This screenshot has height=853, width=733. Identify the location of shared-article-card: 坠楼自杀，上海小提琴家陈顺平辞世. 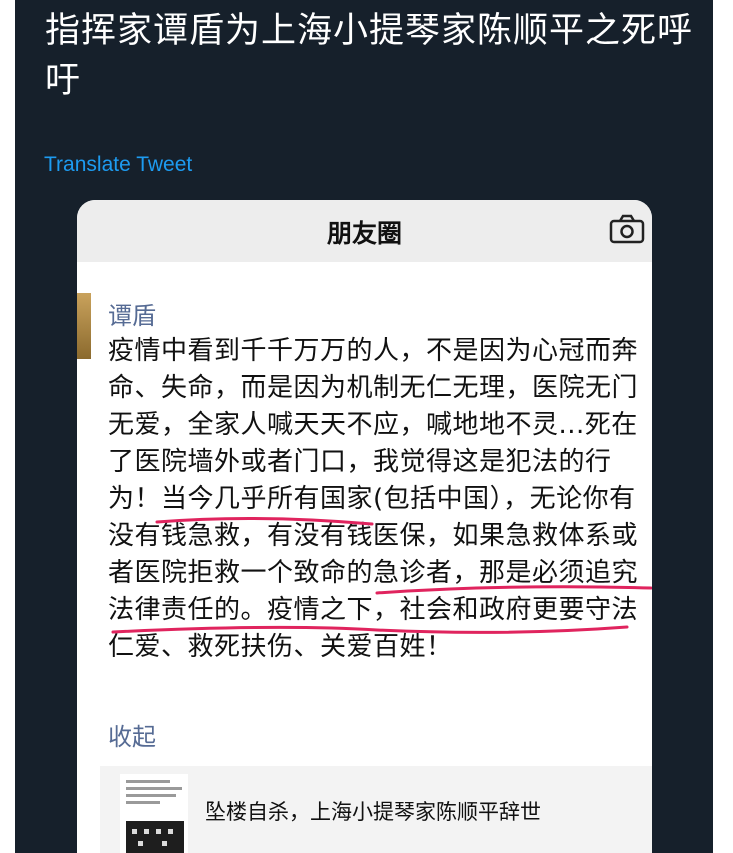
(376, 809).